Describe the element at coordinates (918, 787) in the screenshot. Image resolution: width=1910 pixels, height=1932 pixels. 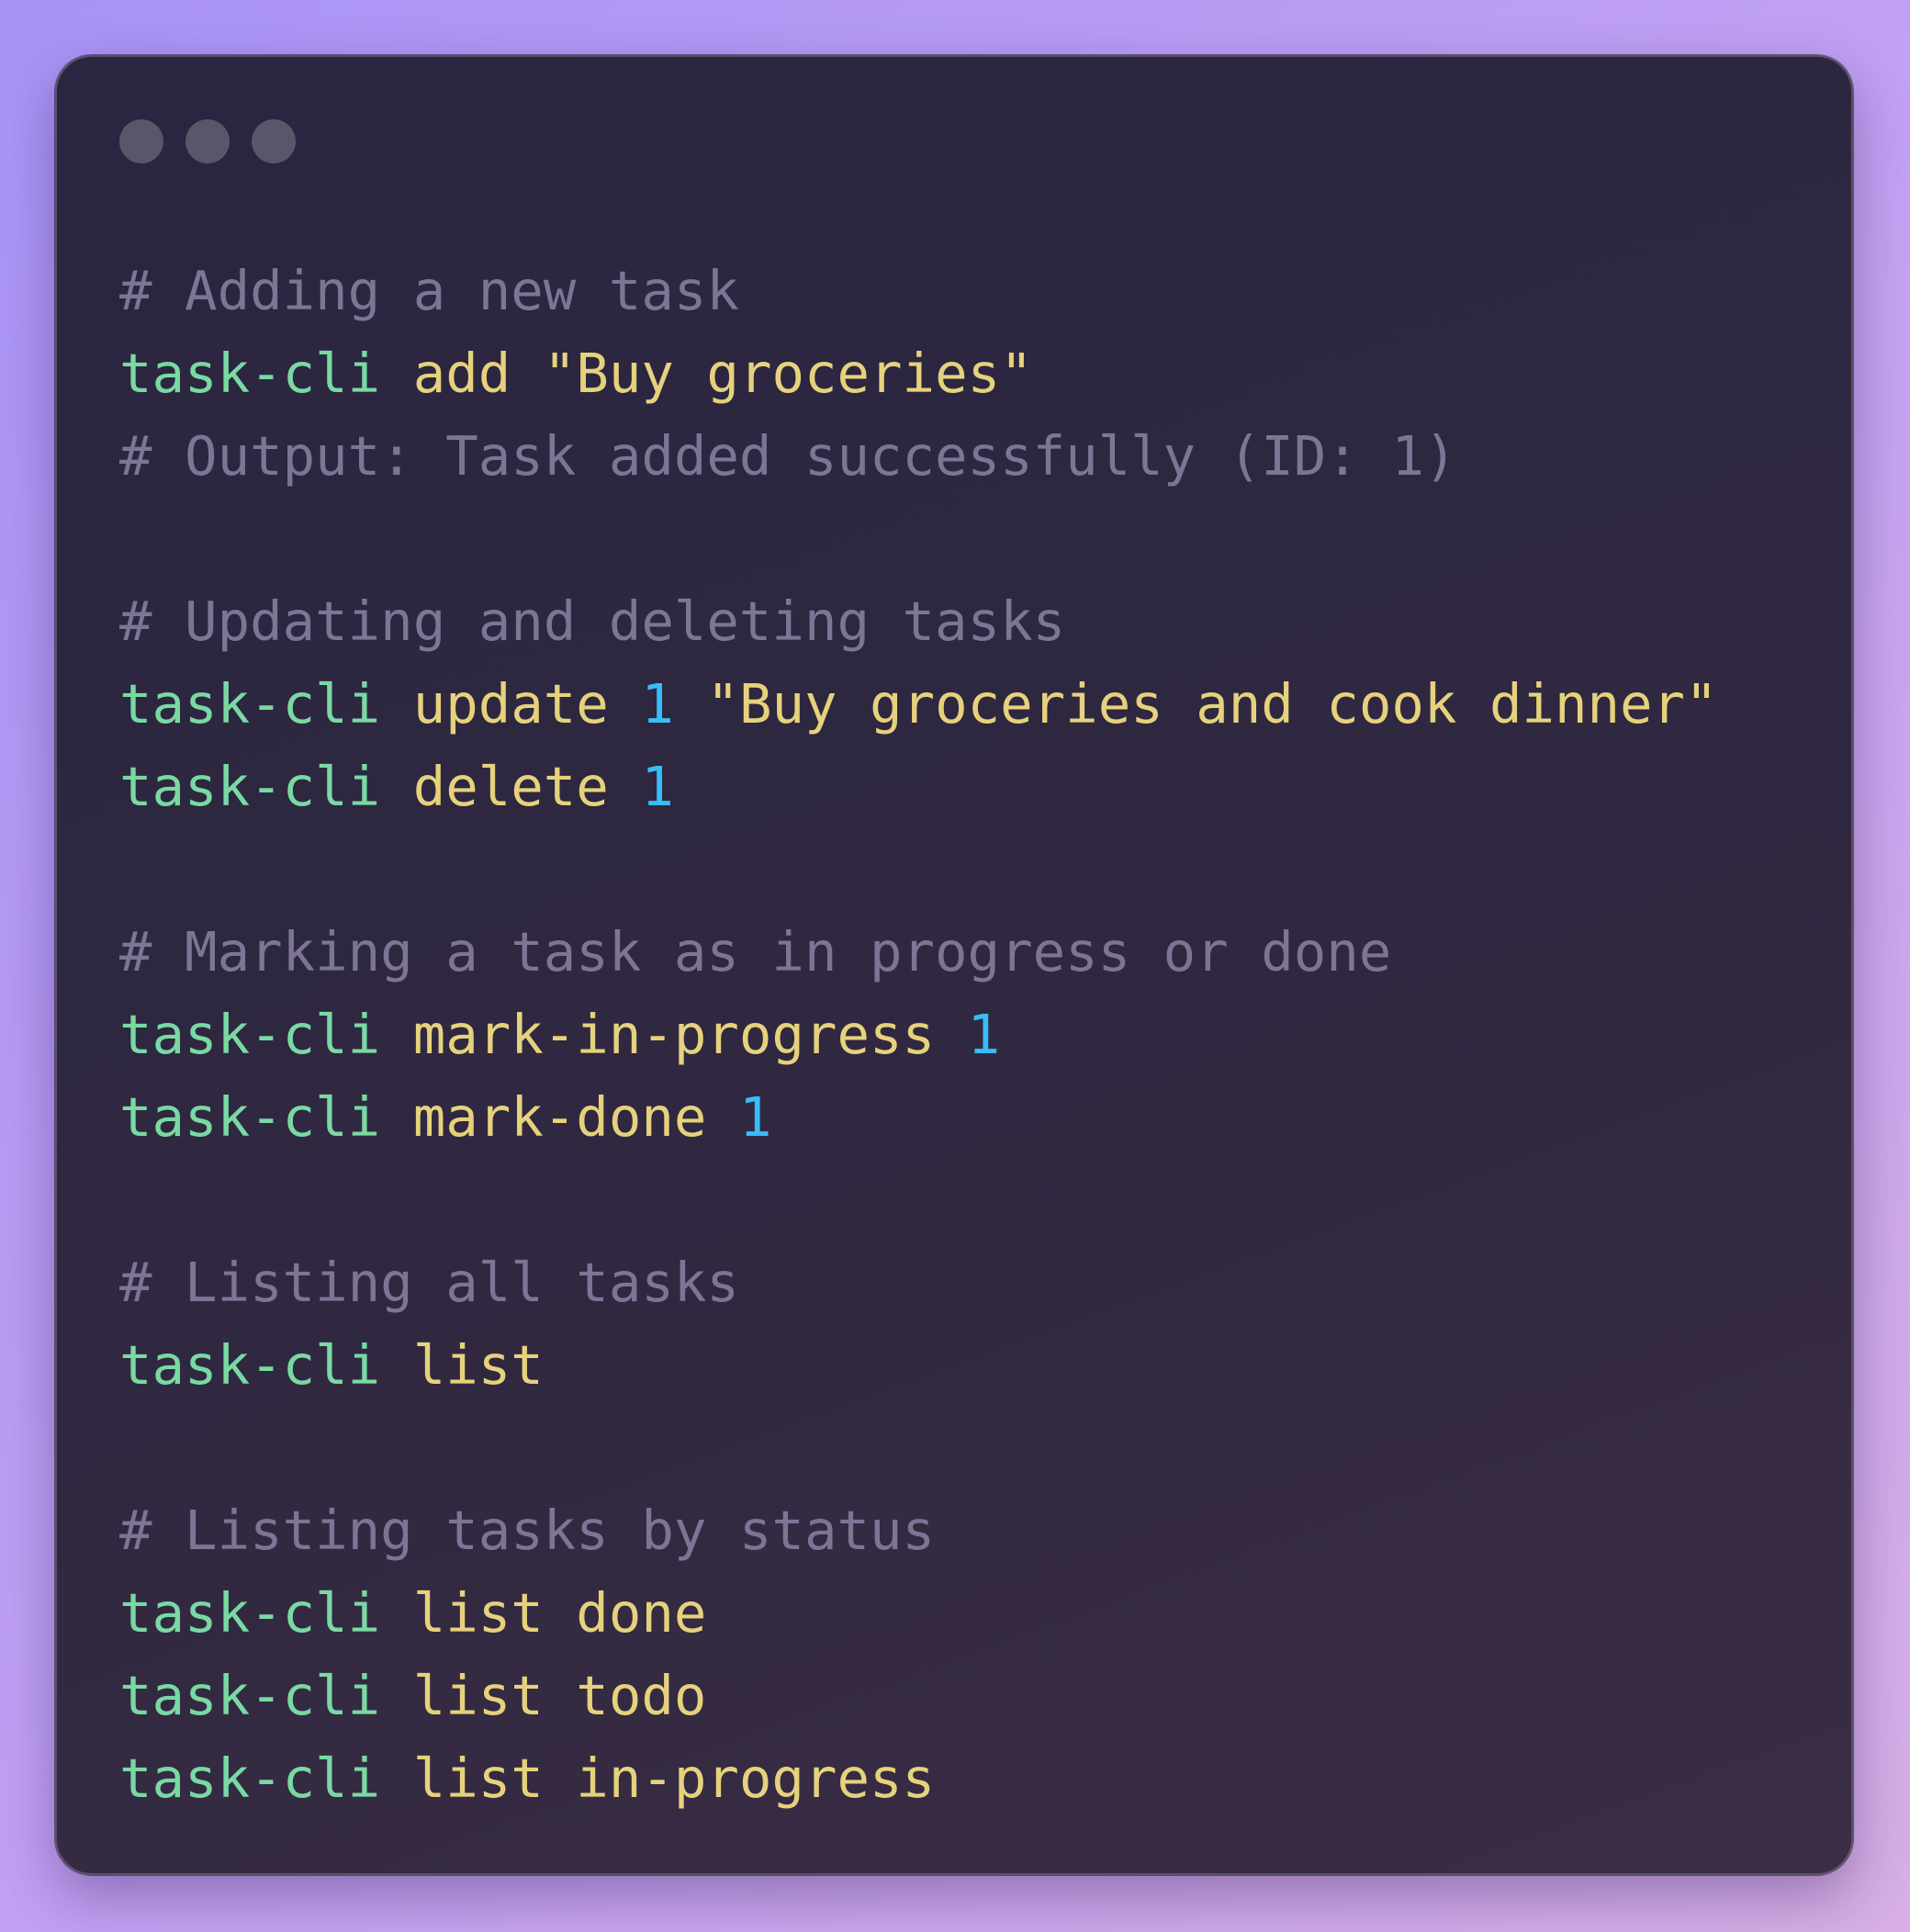
I see `code-line: task-cli delete 1` at that location.